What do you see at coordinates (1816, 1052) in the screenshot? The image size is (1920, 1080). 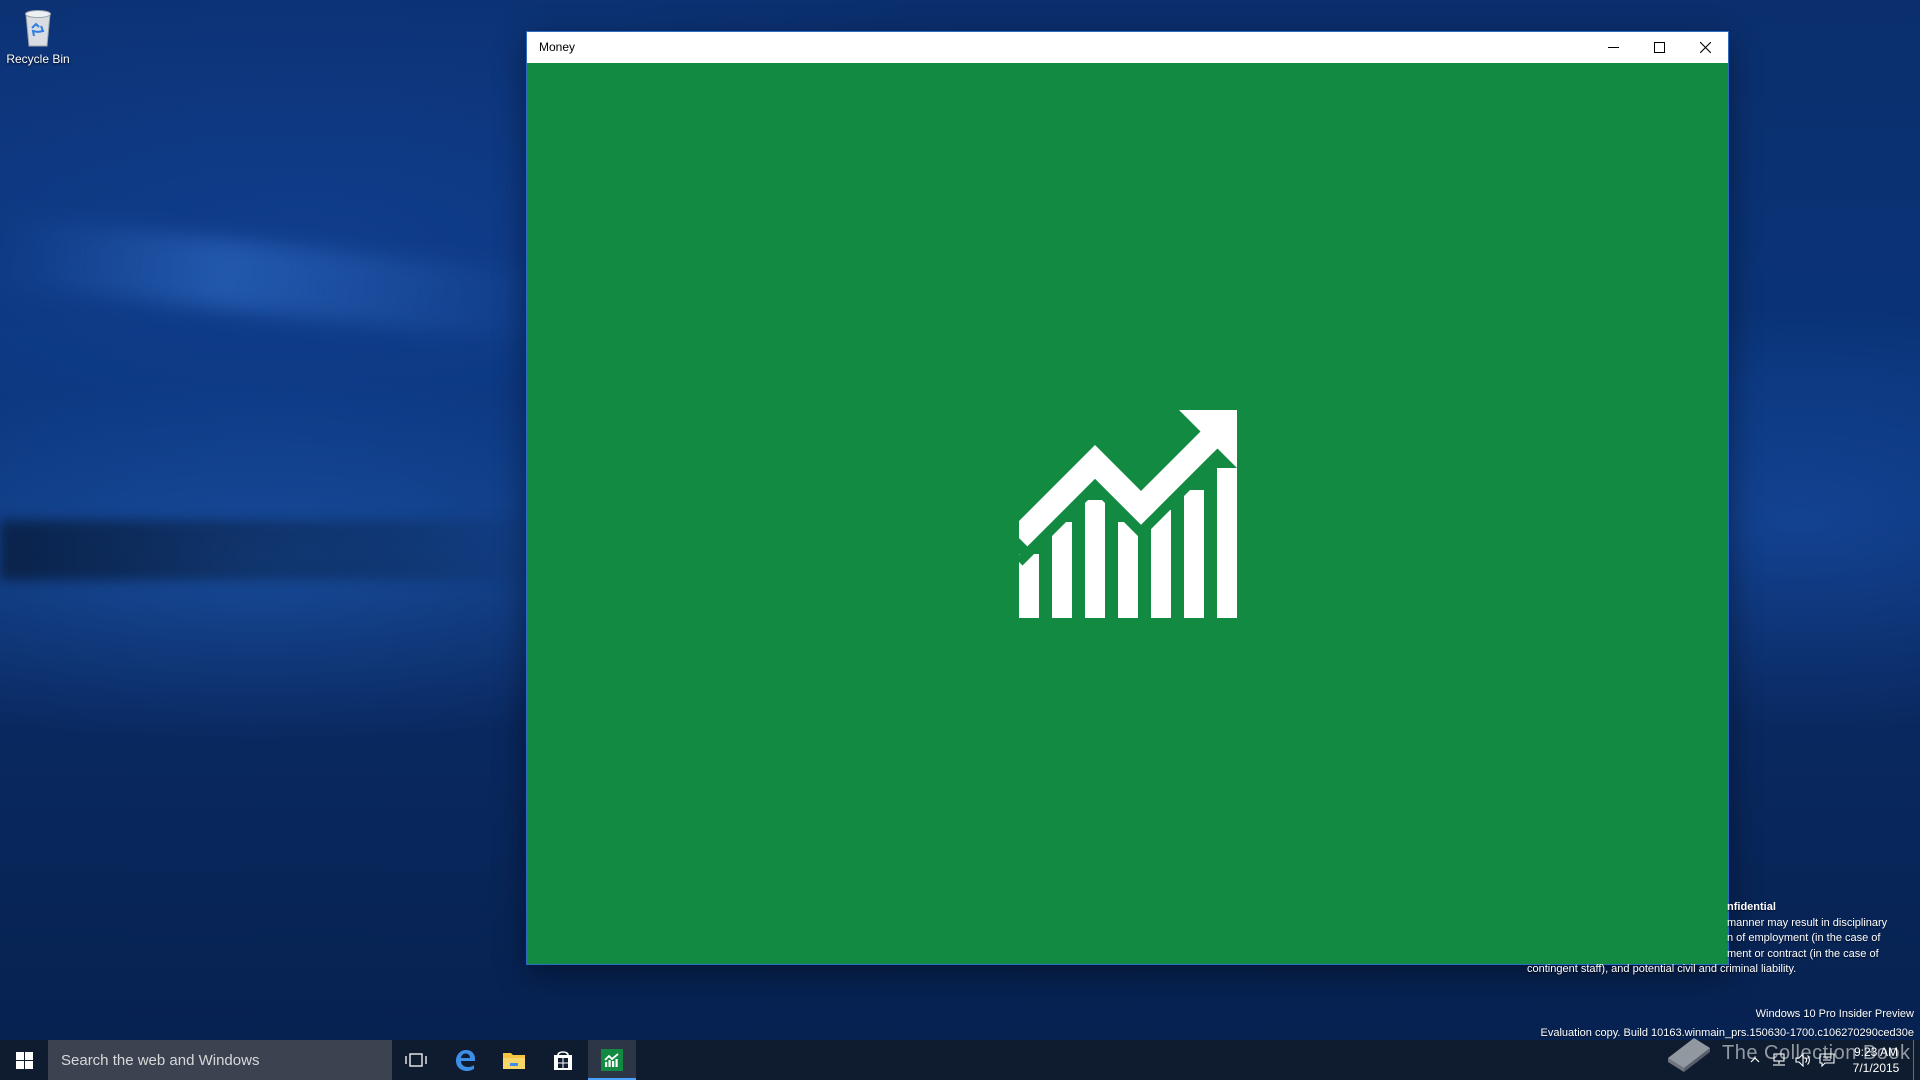 I see `site-watermark-text: The Collection Book` at bounding box center [1816, 1052].